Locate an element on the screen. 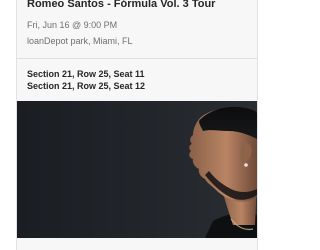 The width and height of the screenshot is (320, 250). artist-silhouette is located at coordinates (223, 172).